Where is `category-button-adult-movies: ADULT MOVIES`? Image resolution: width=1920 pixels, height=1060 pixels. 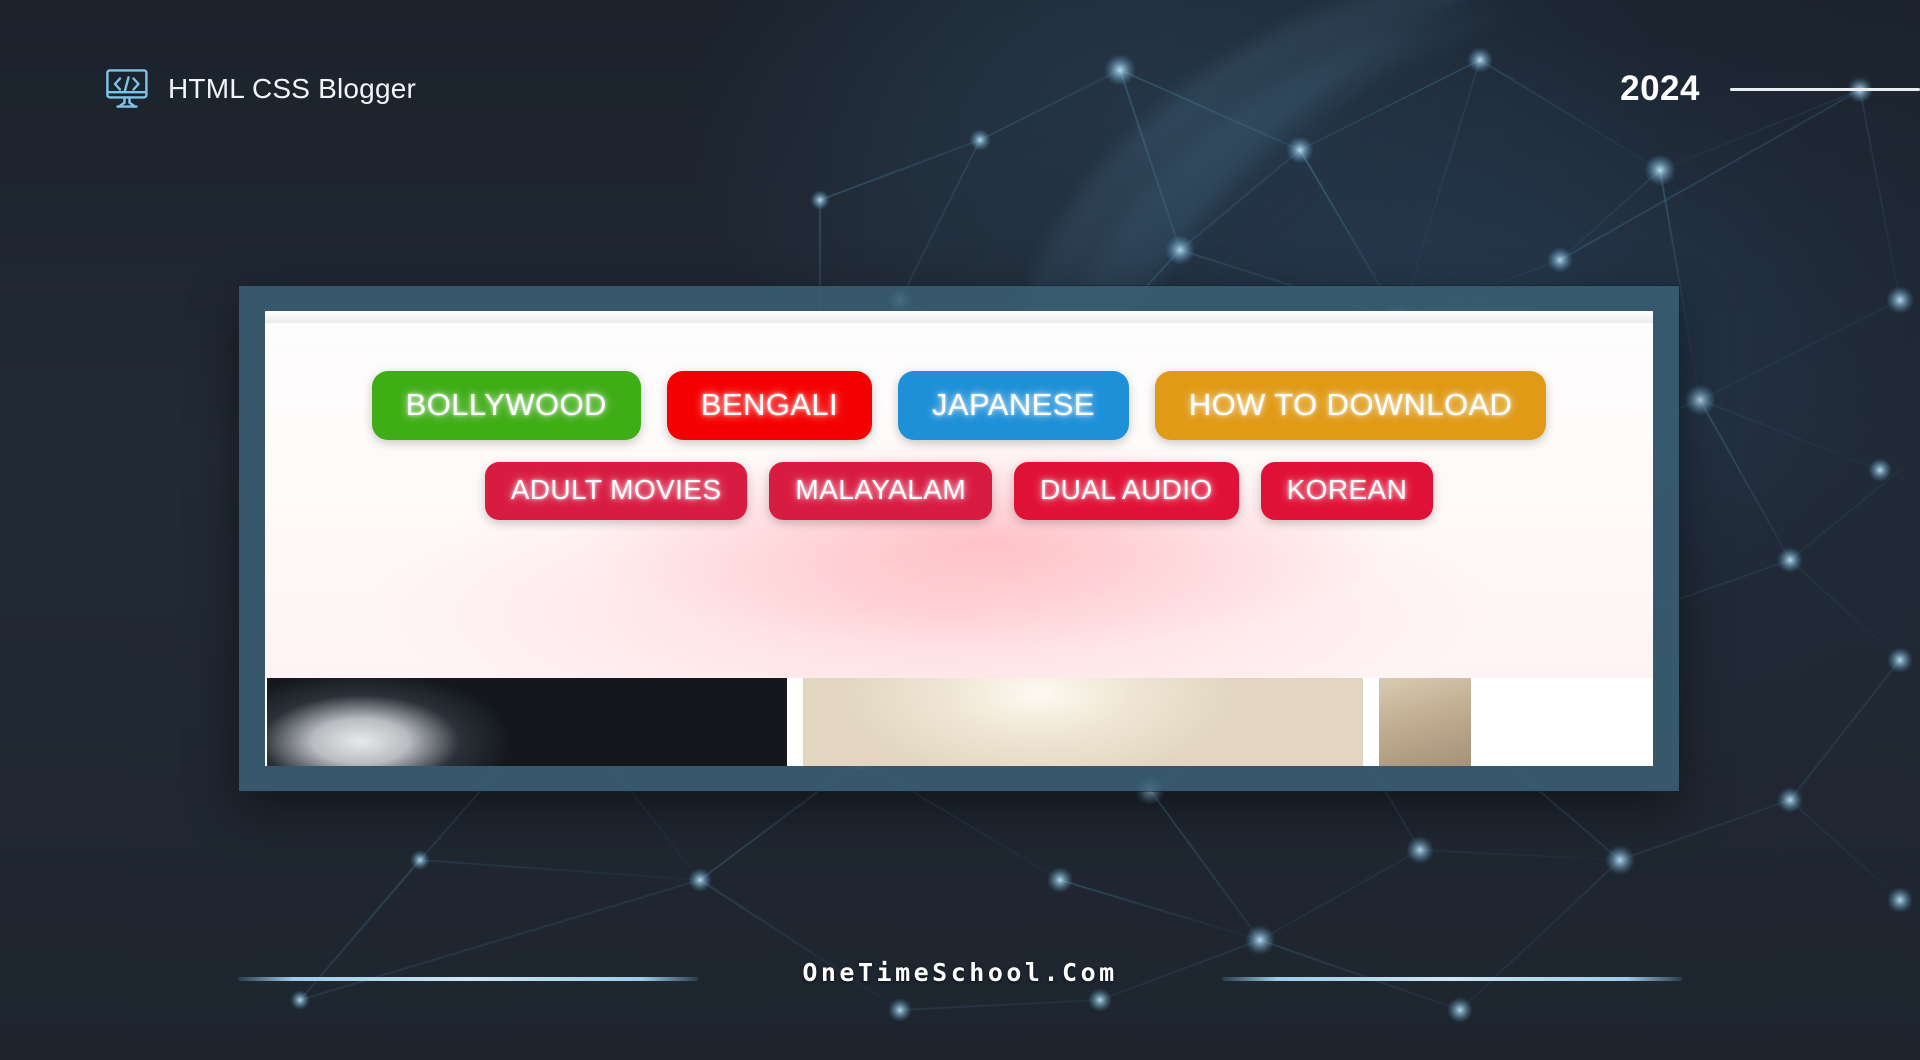
category-button-adult-movies: ADULT MOVIES is located at coordinates (616, 491).